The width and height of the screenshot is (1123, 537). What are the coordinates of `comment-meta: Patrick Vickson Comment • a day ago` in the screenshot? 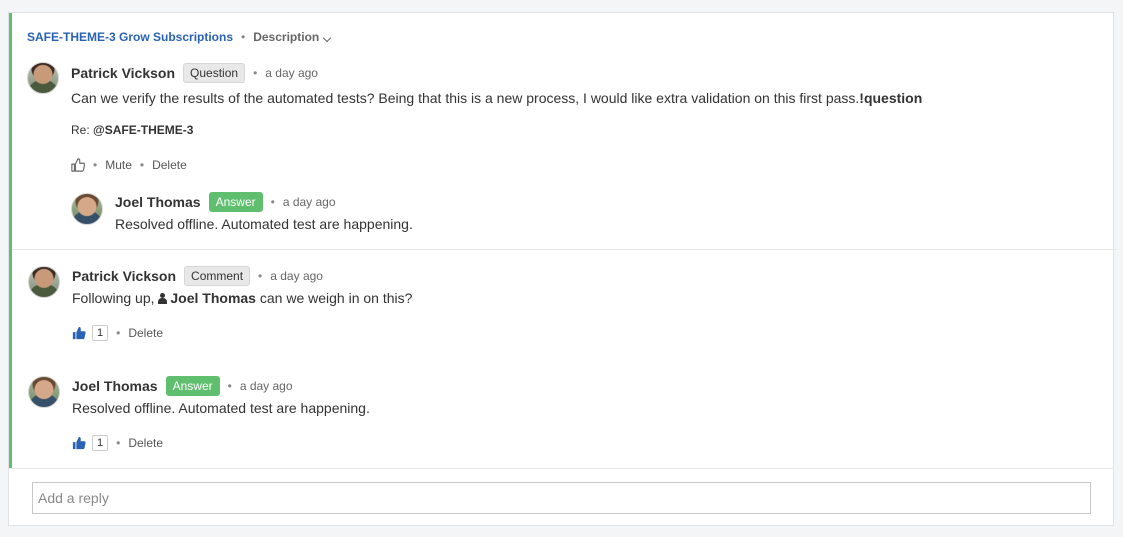 It's located at (197, 276).